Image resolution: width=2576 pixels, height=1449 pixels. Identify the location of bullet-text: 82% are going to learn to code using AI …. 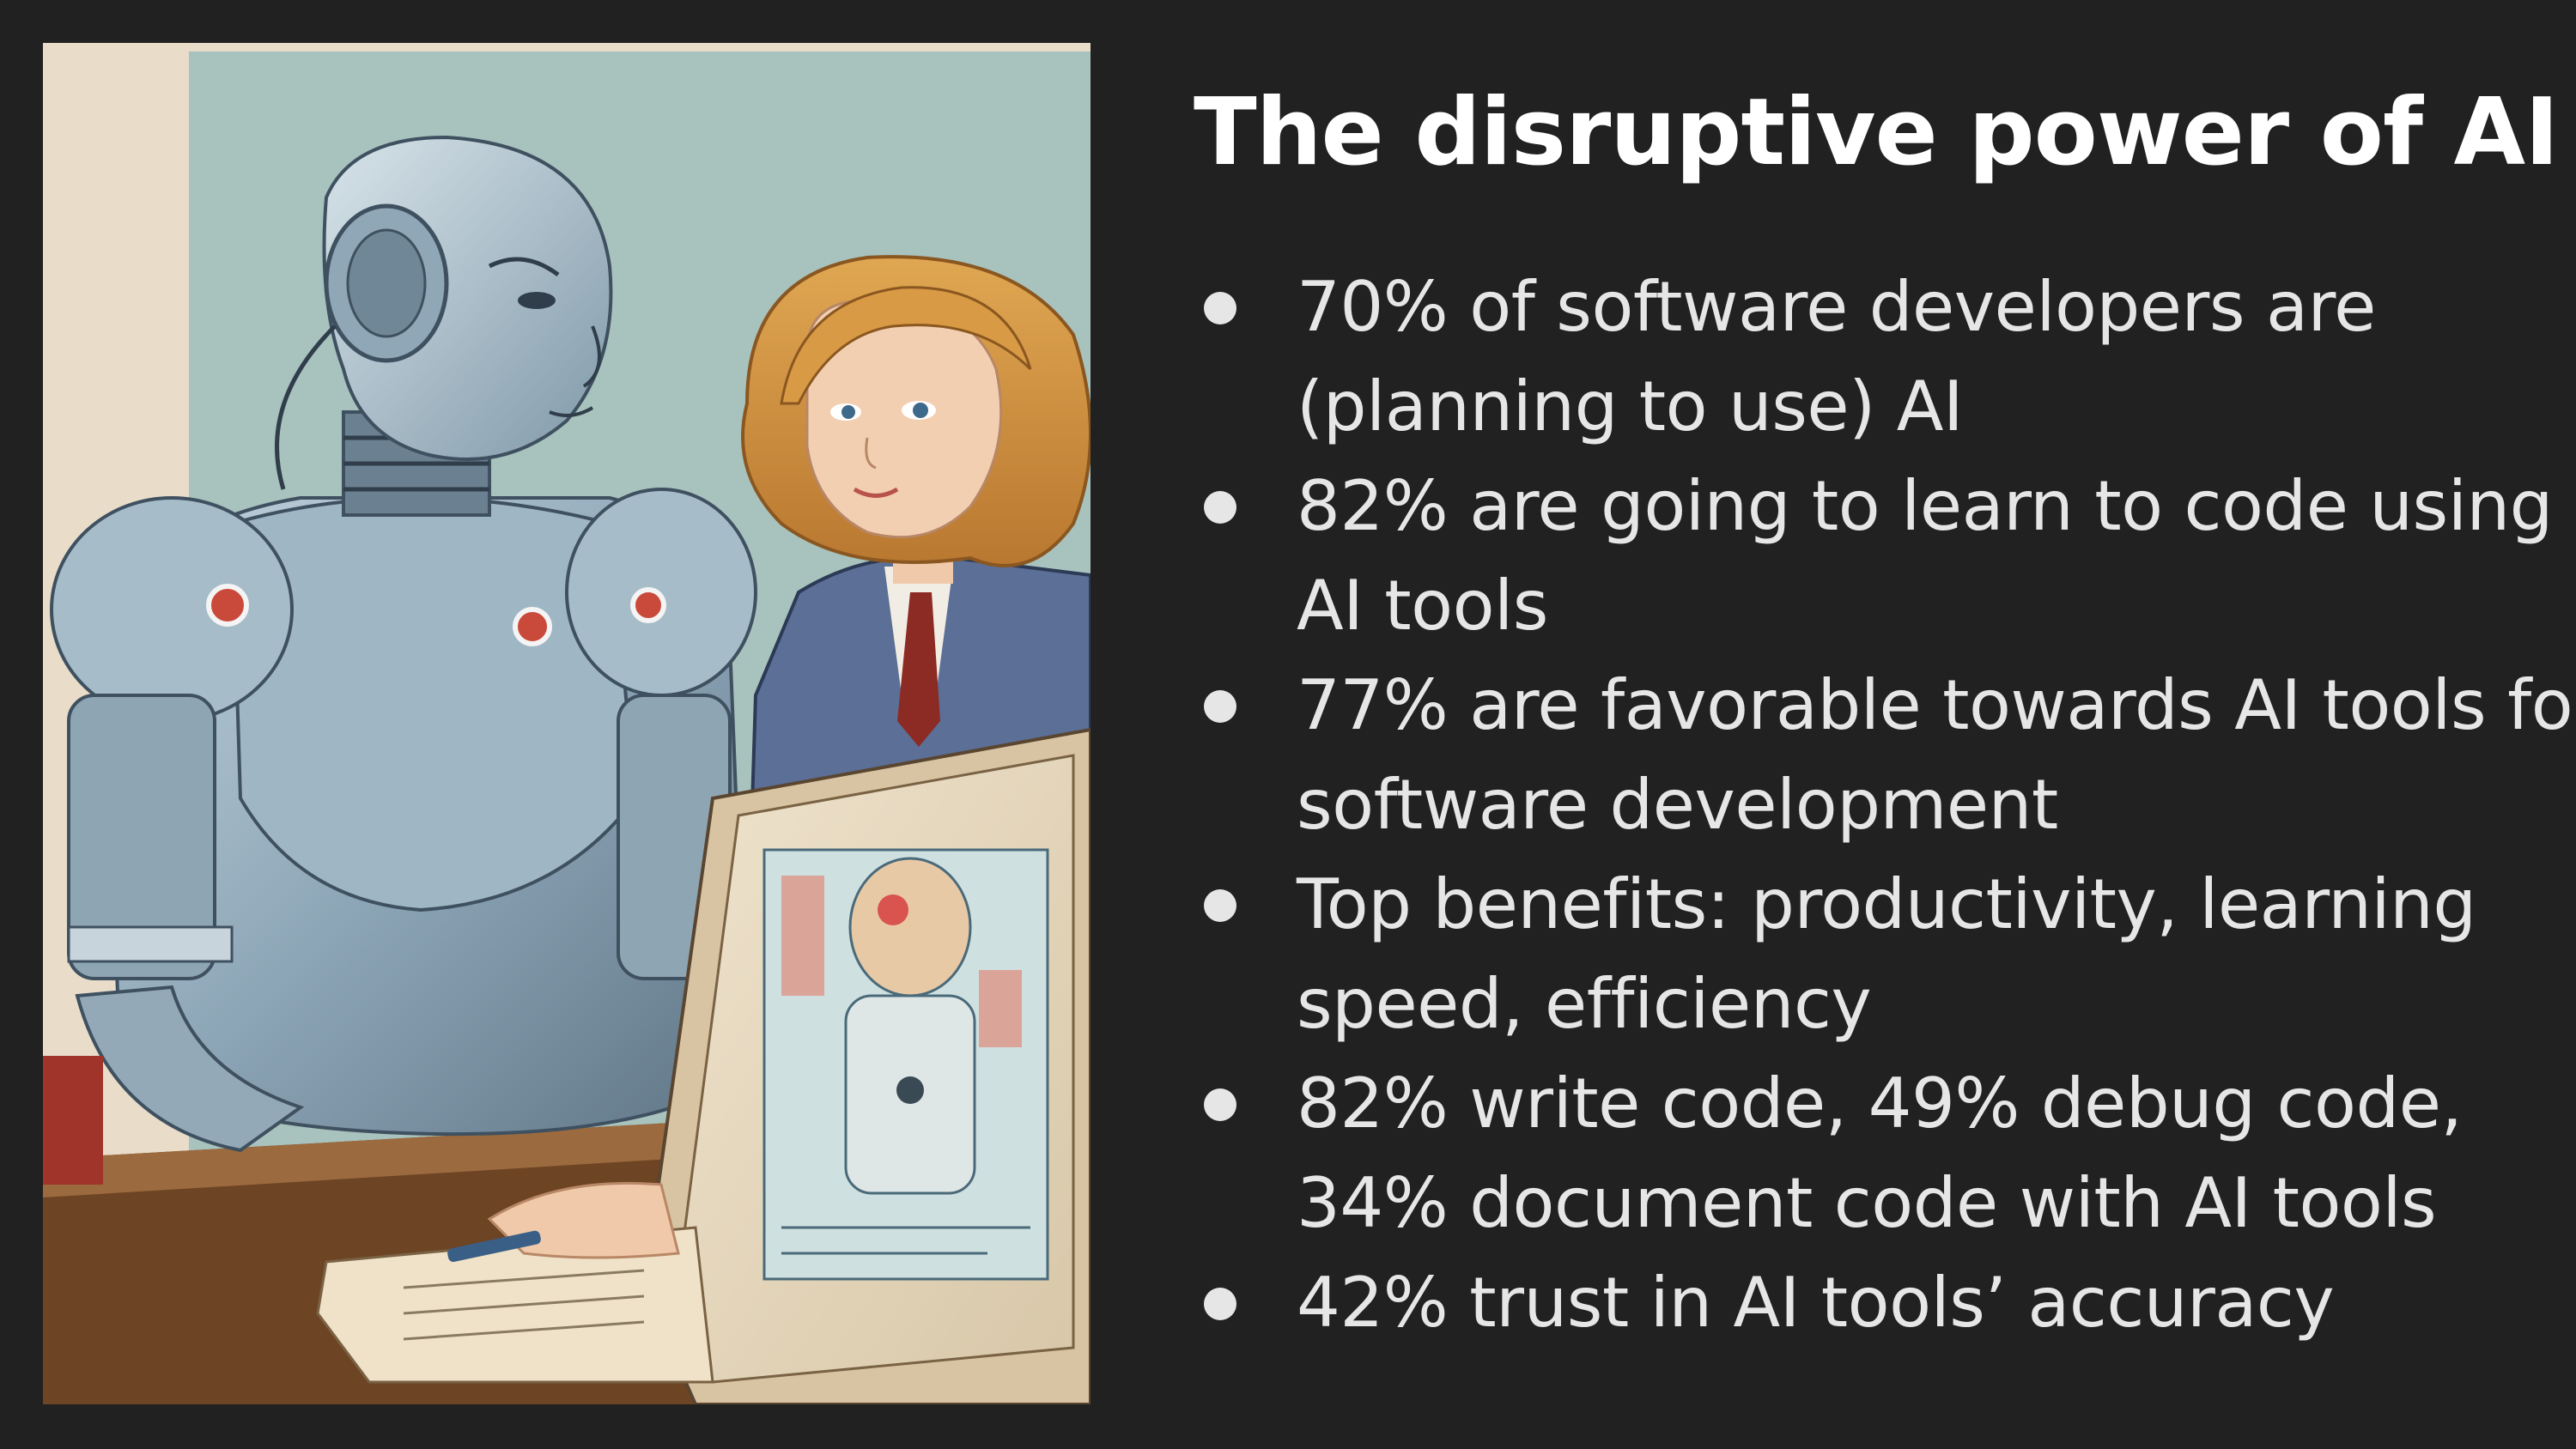
(1925, 556).